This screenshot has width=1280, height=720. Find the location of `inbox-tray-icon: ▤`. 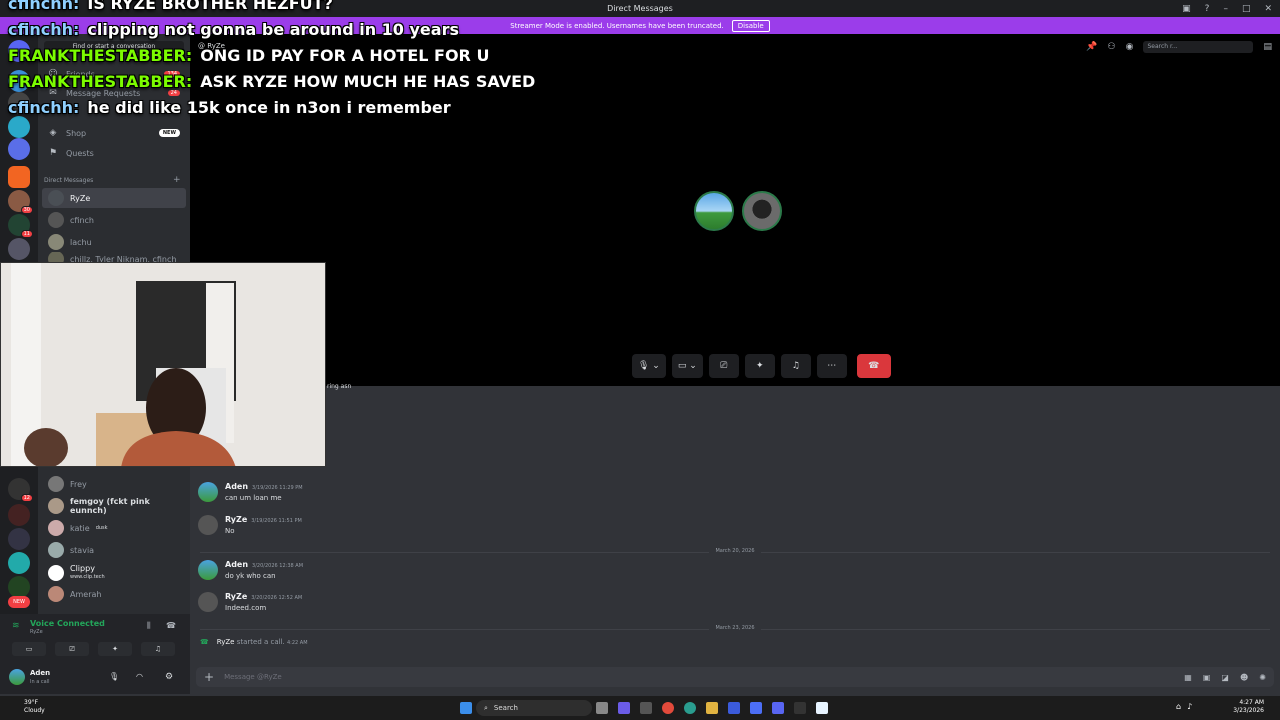

inbox-tray-icon: ▤ is located at coordinates (1267, 47).